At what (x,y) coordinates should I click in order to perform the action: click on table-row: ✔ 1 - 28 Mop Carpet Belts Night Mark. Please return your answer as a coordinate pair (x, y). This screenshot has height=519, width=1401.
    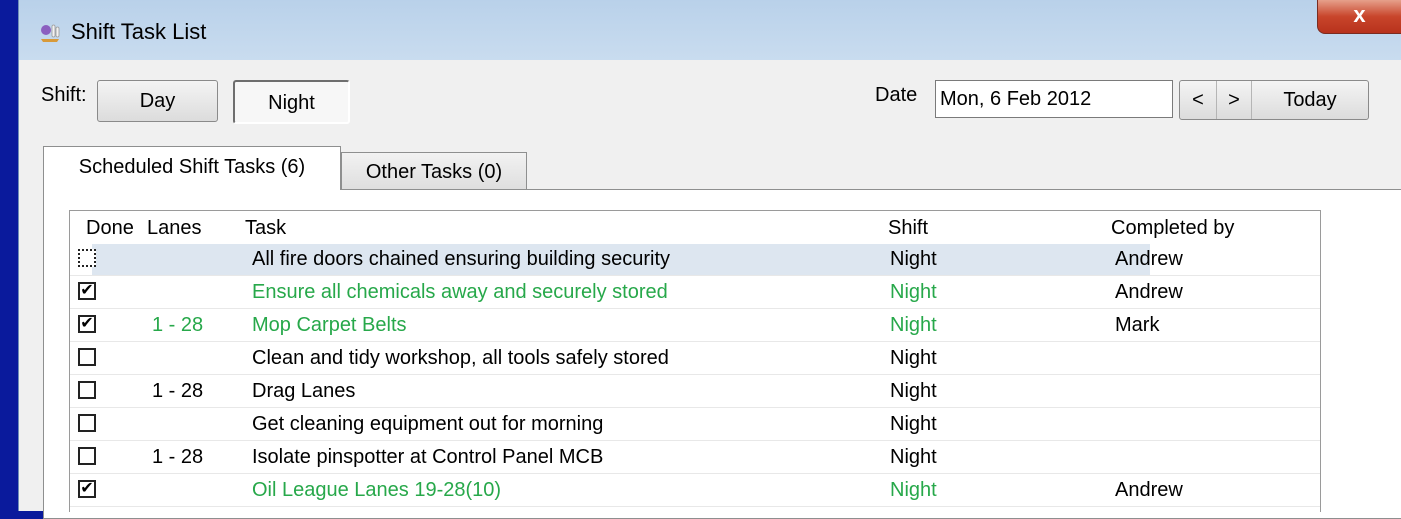
    Looking at the image, I should click on (695, 326).